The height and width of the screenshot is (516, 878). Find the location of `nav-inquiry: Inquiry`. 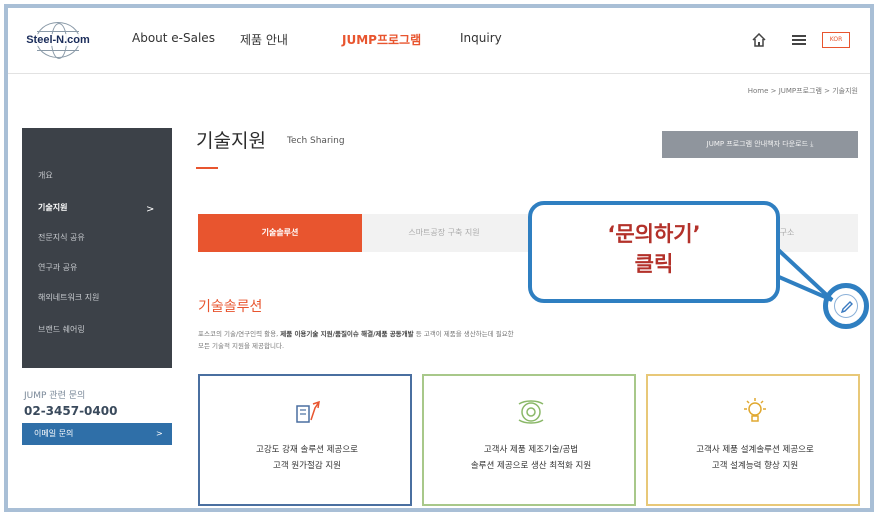

nav-inquiry: Inquiry is located at coordinates (481, 38).